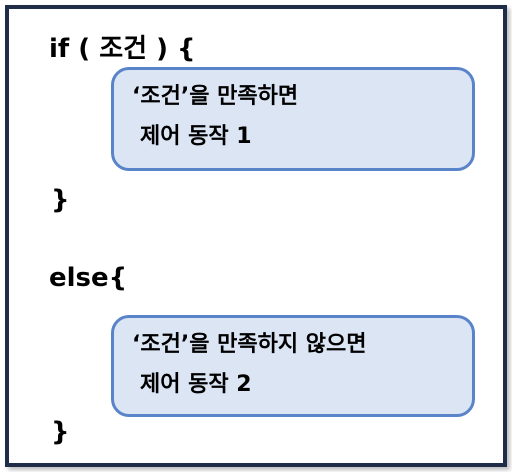  What do you see at coordinates (60, 432) in the screenshot?
I see `else-closing-brace: }` at bounding box center [60, 432].